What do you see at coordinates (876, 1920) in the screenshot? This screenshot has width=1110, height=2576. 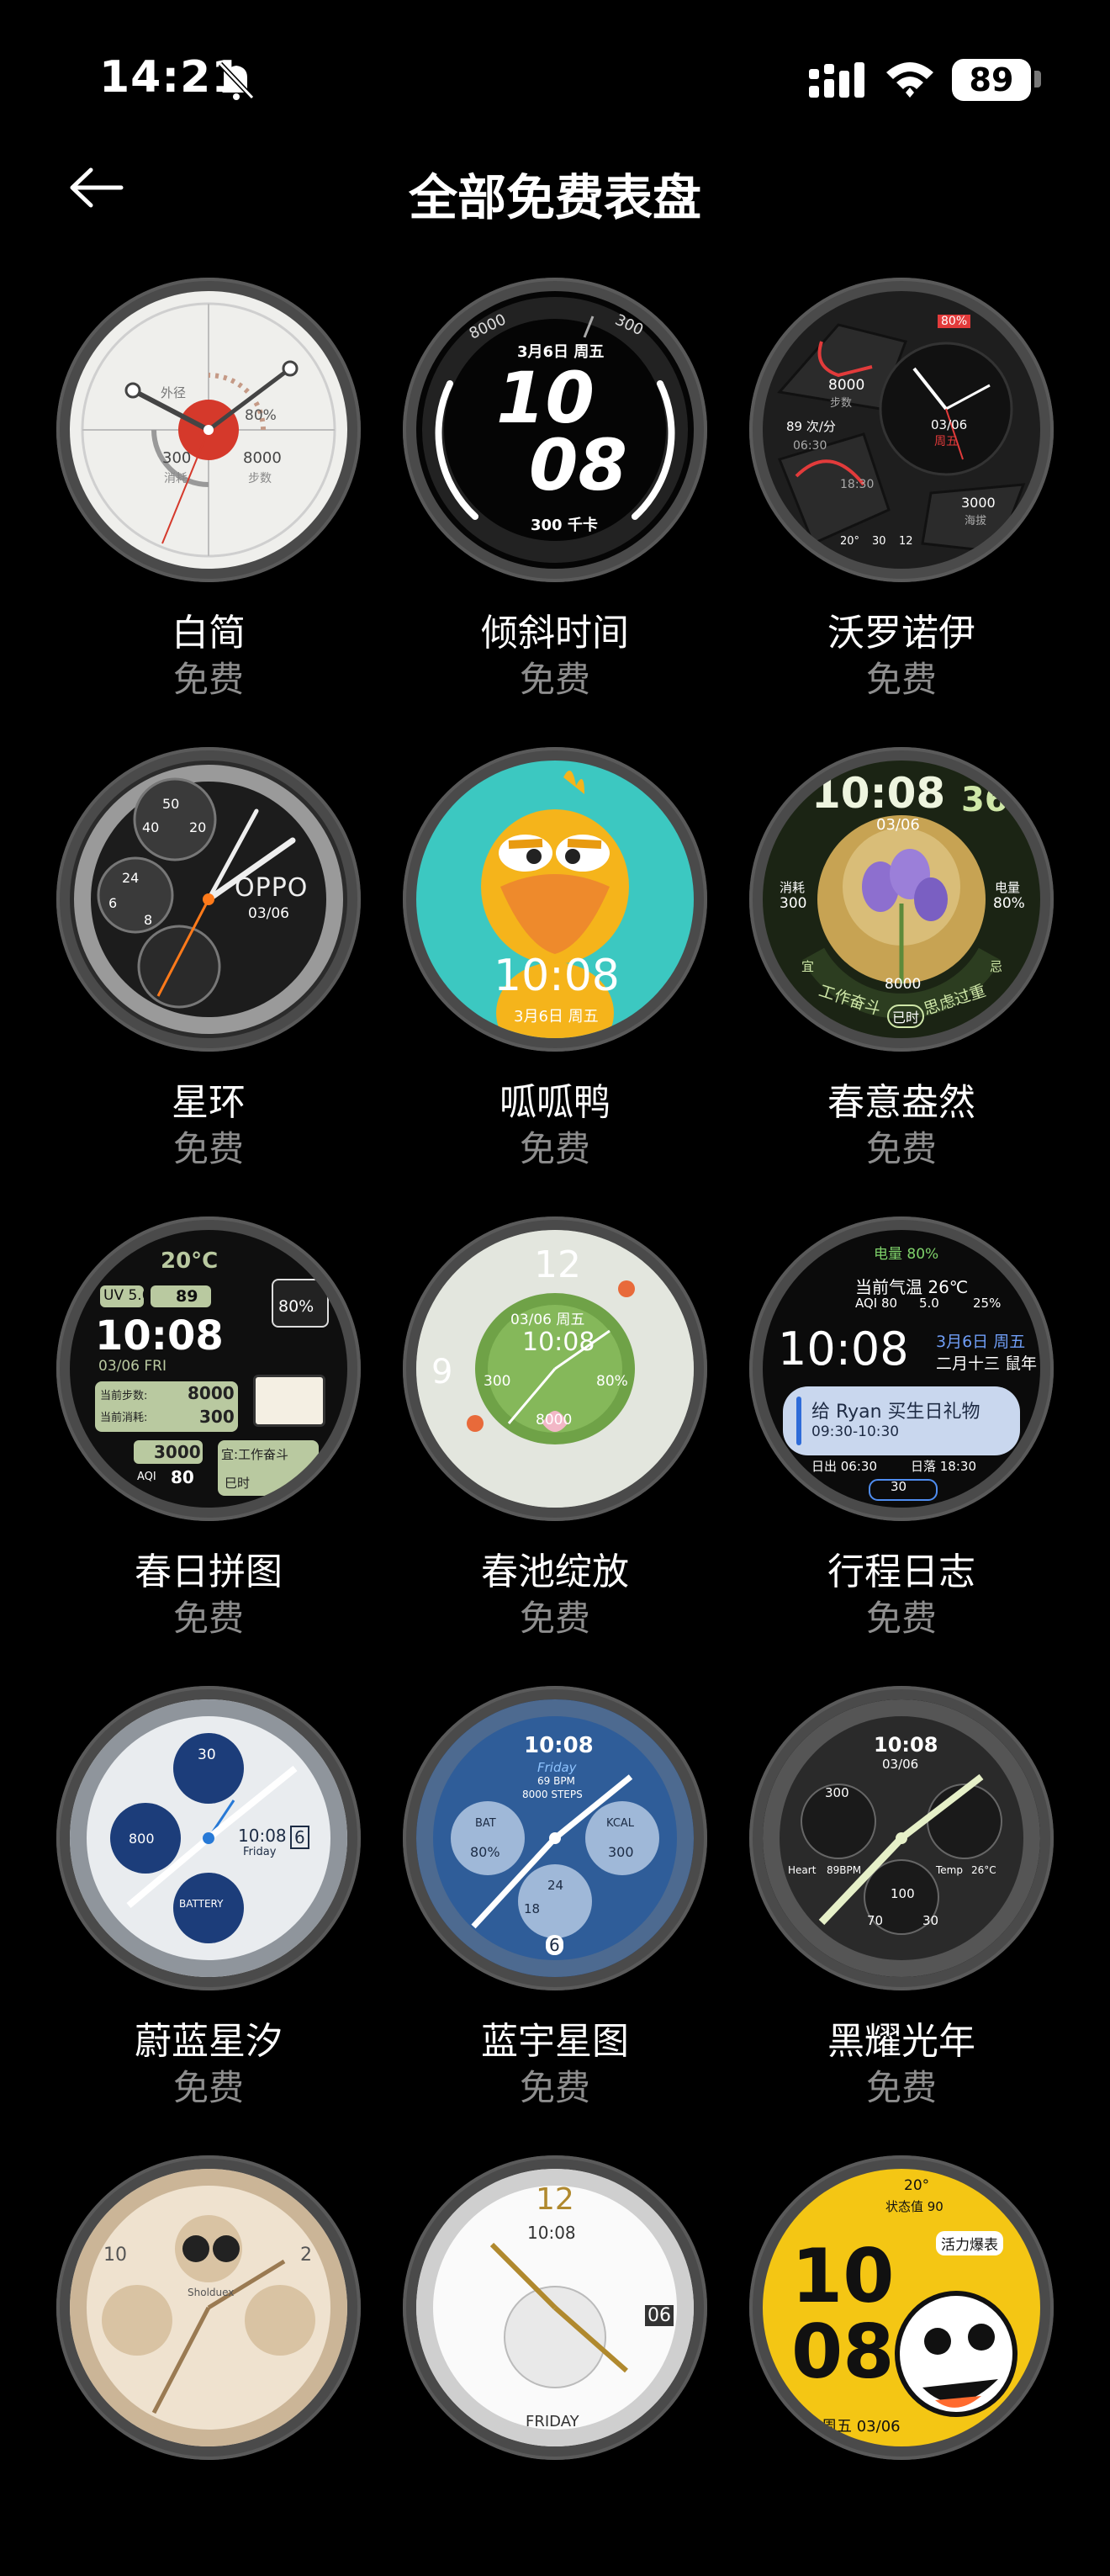 I see `face-text: 70` at bounding box center [876, 1920].